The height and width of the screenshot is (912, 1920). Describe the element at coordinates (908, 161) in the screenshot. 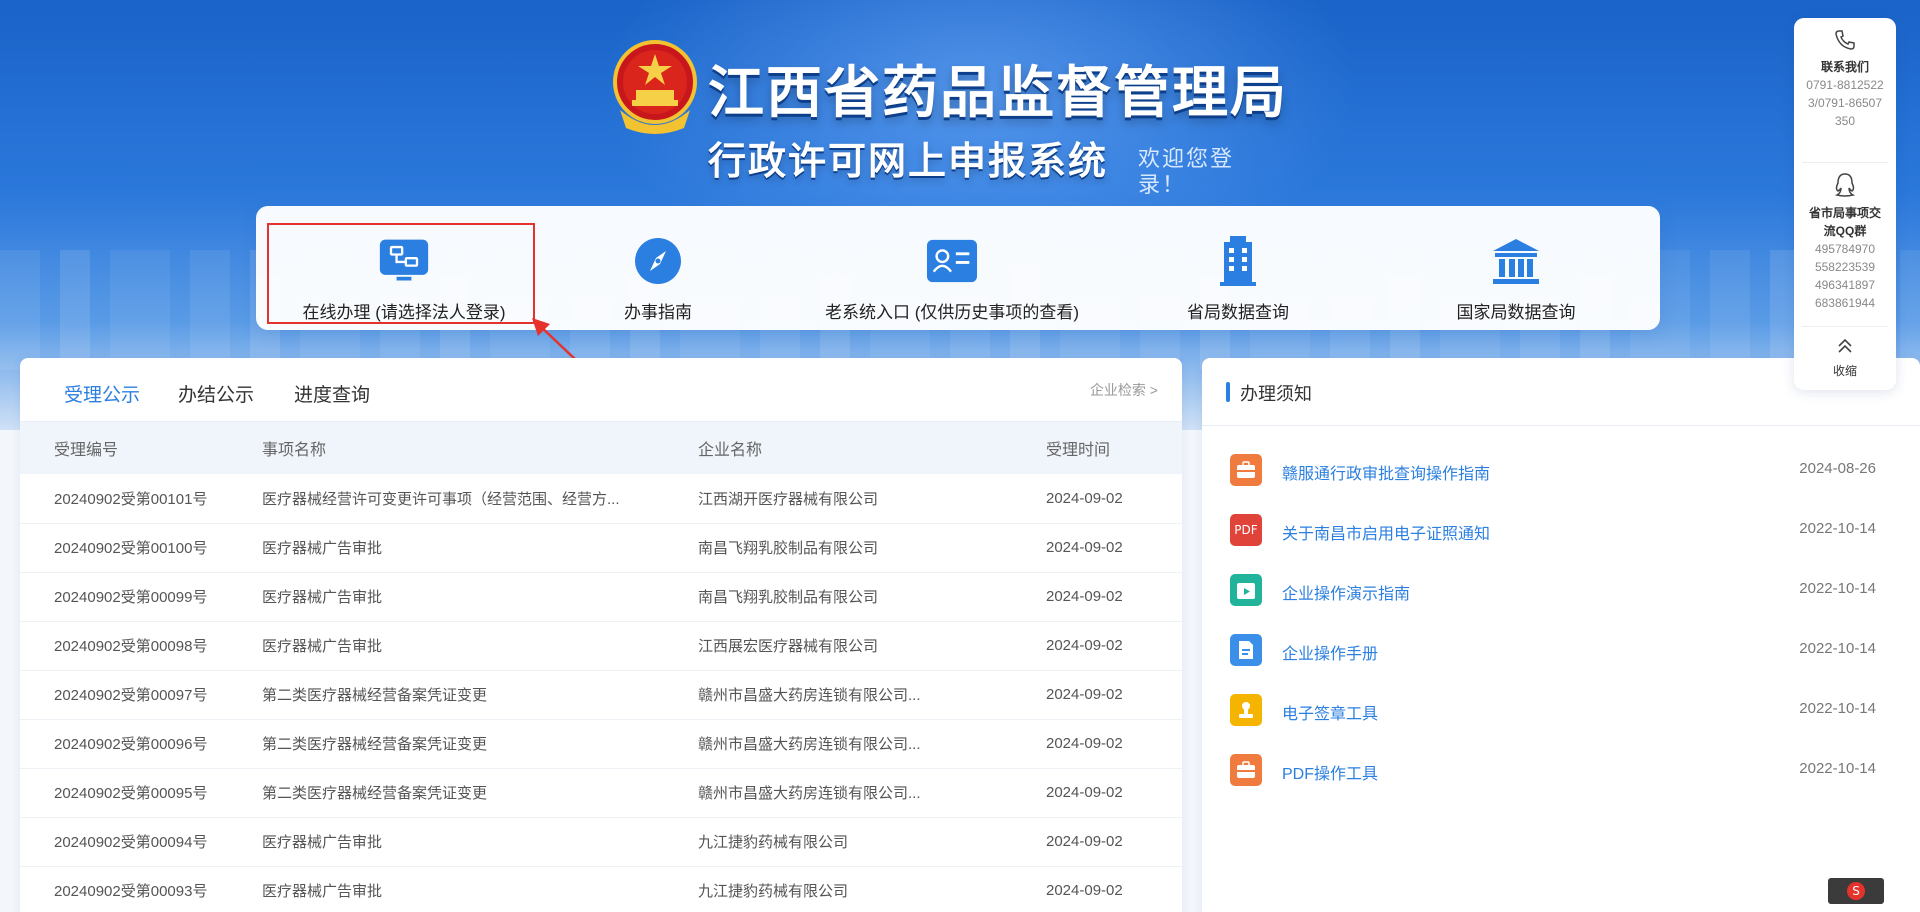

I see `page-subtitle: 行政许可网上申报系统` at that location.